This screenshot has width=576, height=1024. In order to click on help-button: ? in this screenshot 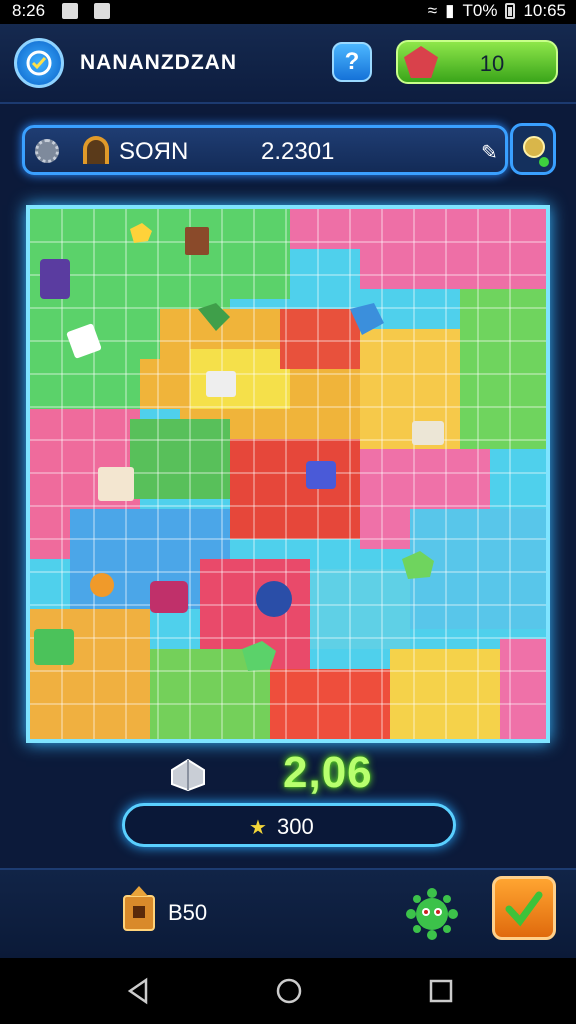, I will do `click(352, 62)`.